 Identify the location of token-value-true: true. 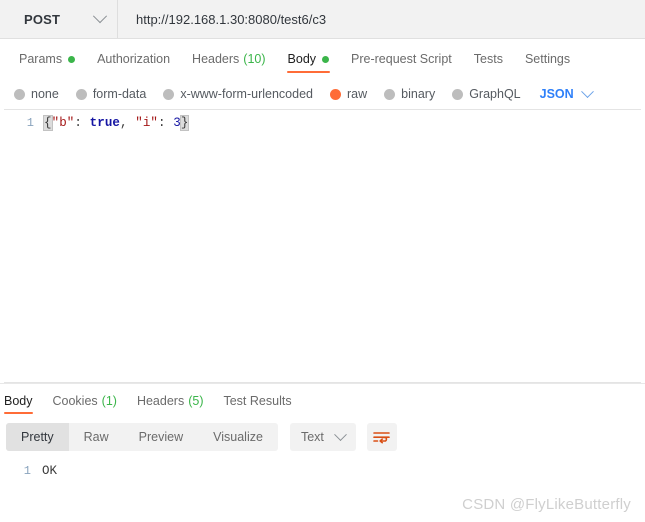
(105, 123).